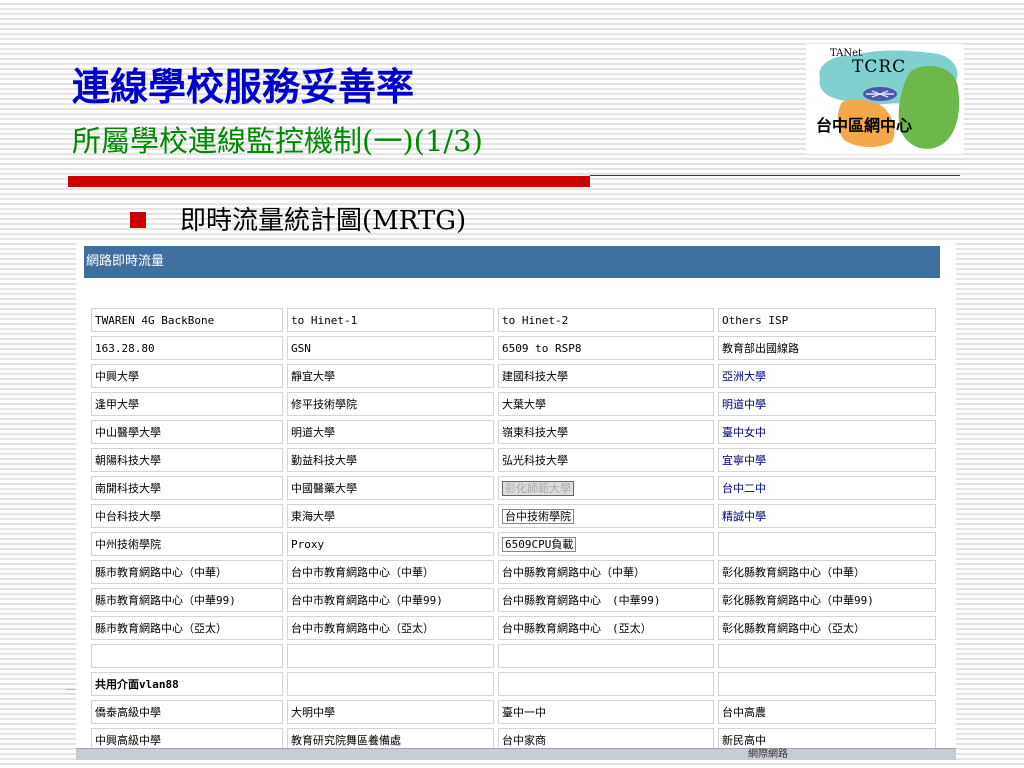 The width and height of the screenshot is (1024, 768). What do you see at coordinates (581, 600) in the screenshot?
I see `link-cell-label: 台中縣教育網路中心 (中華99)` at bounding box center [581, 600].